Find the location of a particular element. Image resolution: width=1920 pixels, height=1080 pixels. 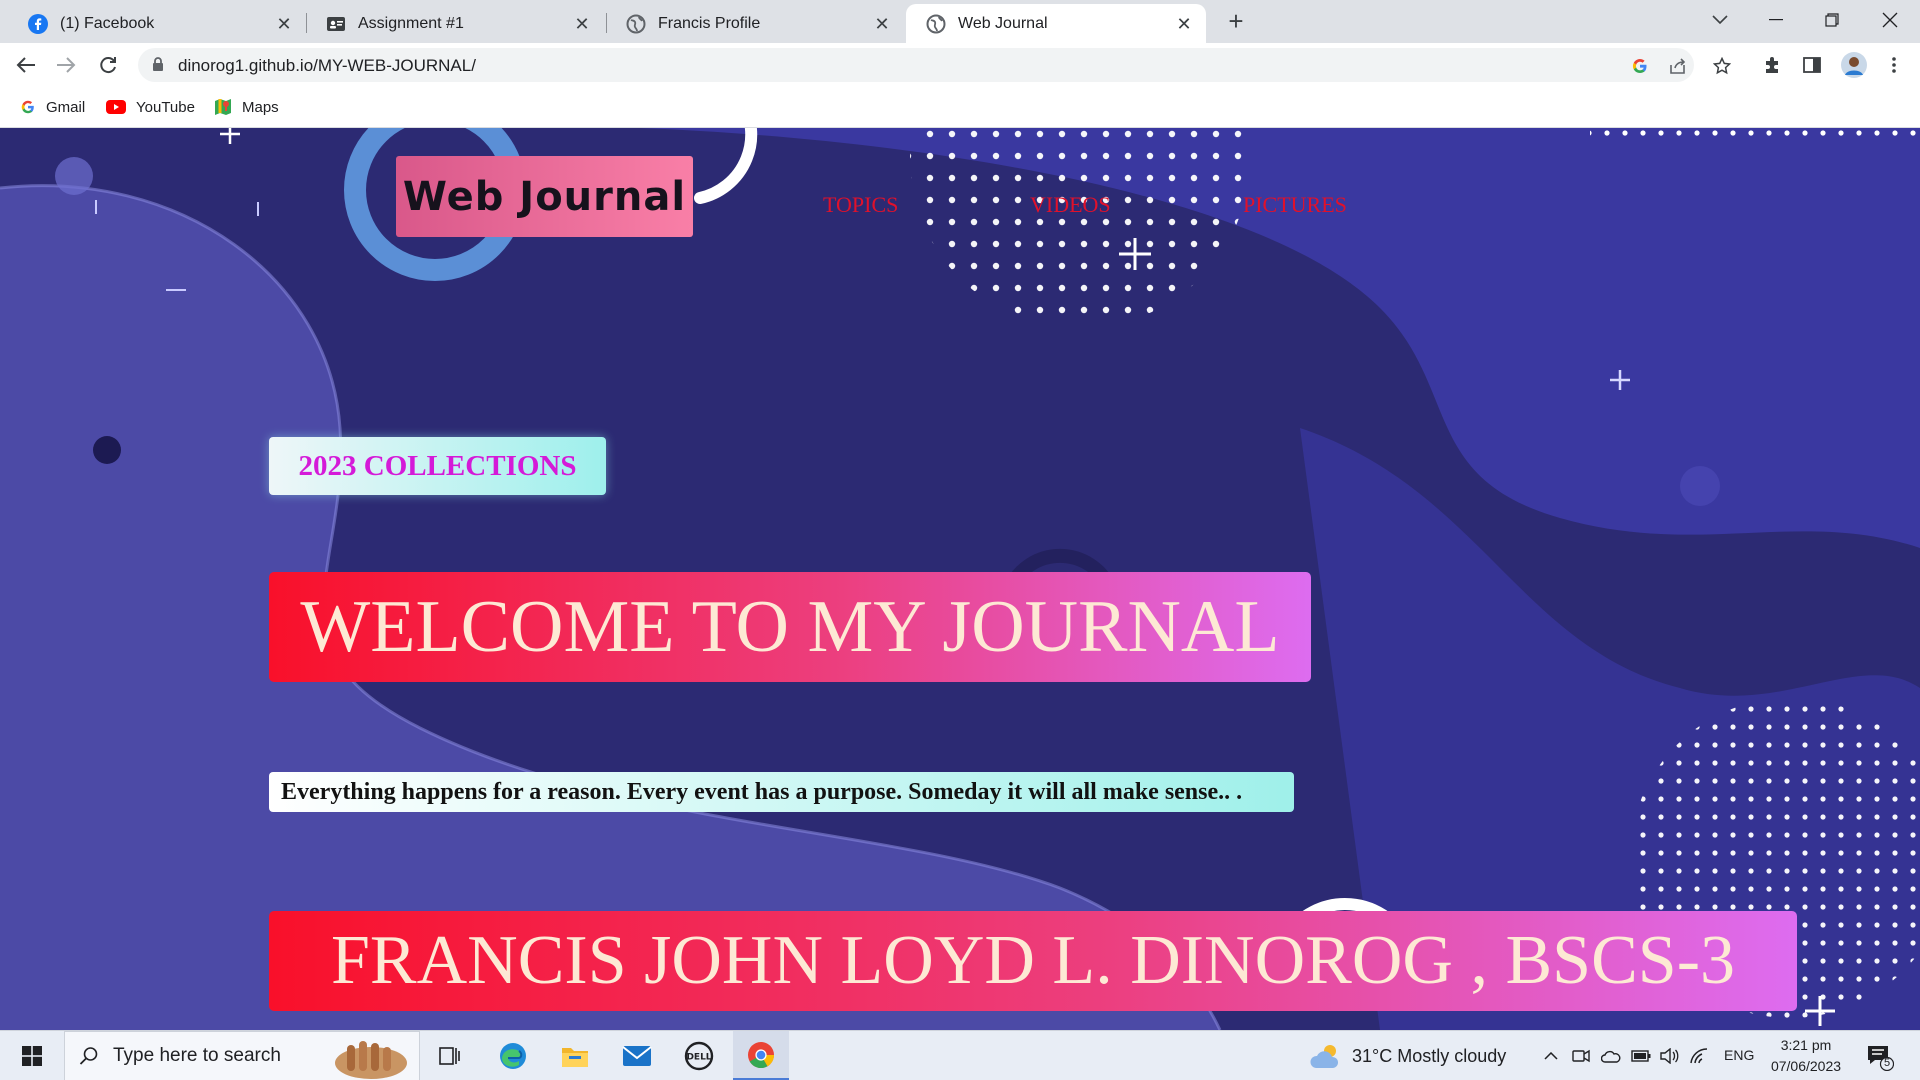

folder-icon is located at coordinates (575, 1057).